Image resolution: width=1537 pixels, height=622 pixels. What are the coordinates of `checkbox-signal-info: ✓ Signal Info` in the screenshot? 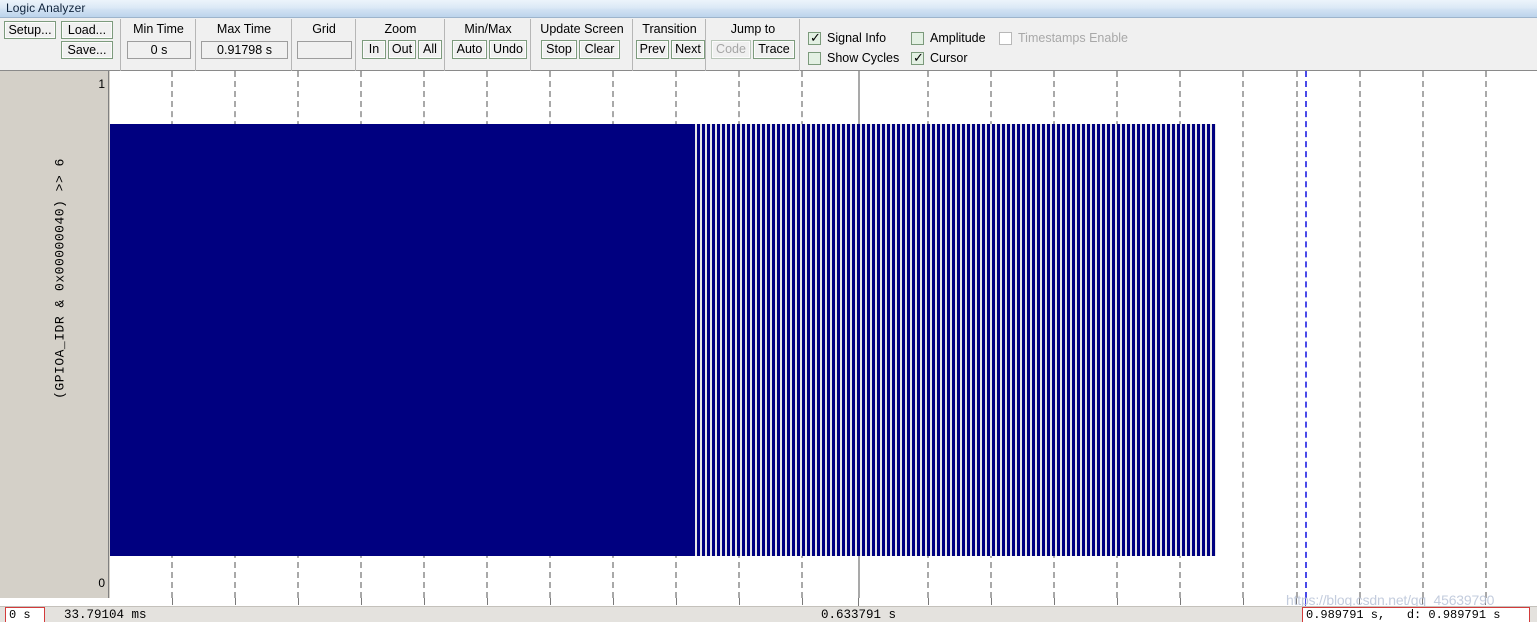 It's located at (847, 38).